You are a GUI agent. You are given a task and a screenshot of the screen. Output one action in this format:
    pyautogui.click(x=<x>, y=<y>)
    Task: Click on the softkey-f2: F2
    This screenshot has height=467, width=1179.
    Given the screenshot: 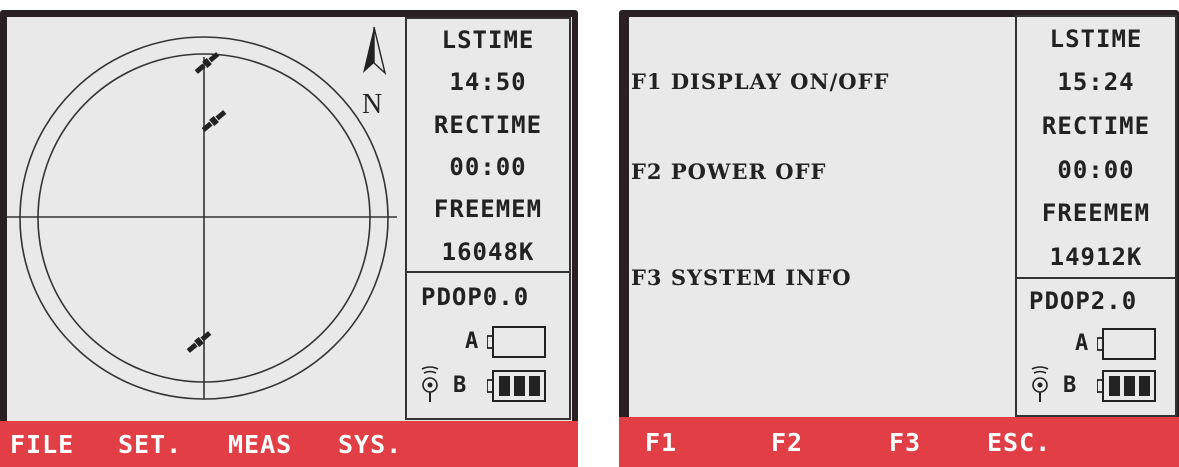 What is the action you would take?
    pyautogui.click(x=787, y=442)
    